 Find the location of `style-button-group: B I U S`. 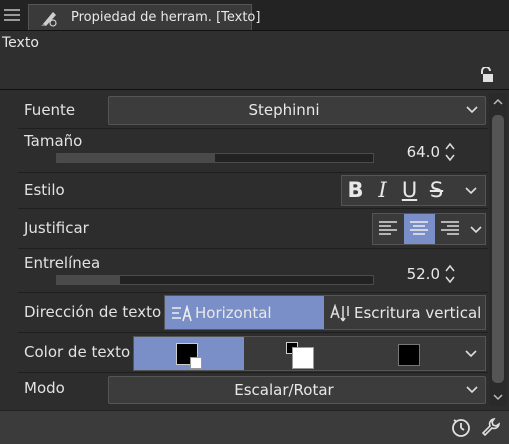

style-button-group: B I U S is located at coordinates (413, 190).